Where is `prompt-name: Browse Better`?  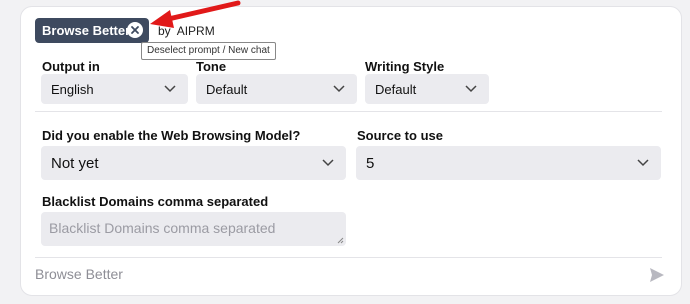
prompt-name: Browse Better is located at coordinates (86, 30).